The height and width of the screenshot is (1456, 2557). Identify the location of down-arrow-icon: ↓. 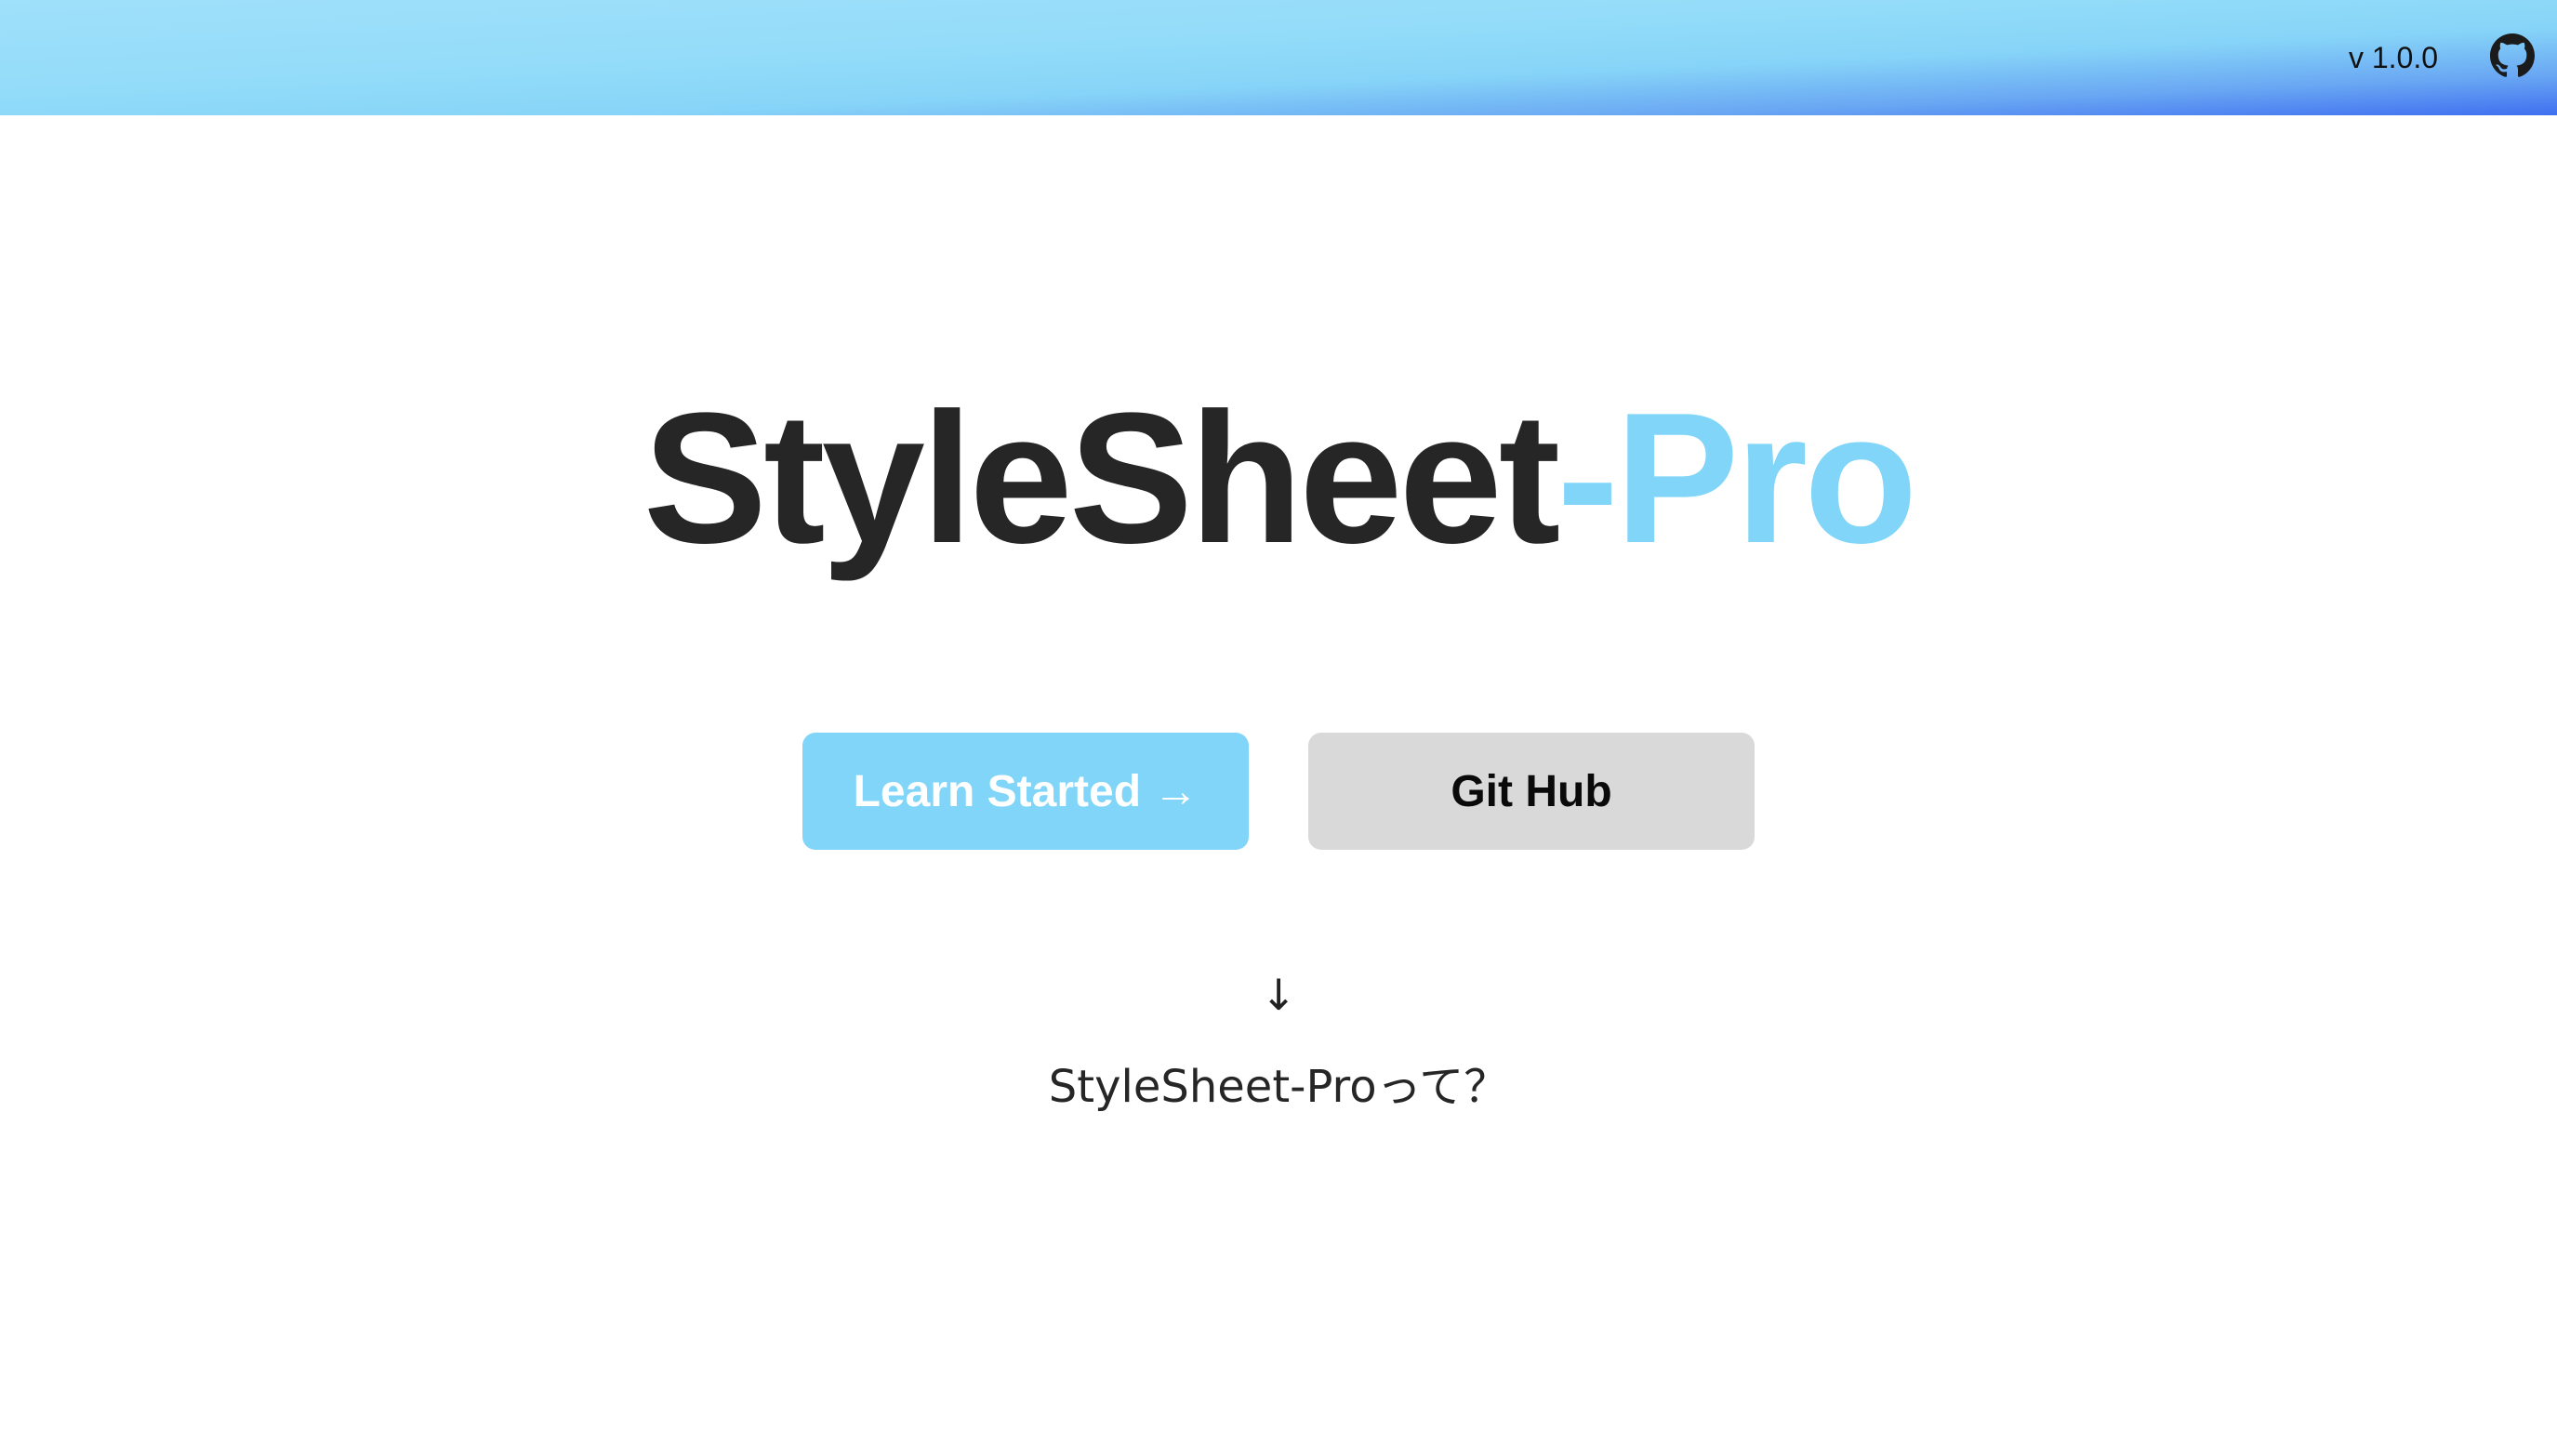
(1278, 995).